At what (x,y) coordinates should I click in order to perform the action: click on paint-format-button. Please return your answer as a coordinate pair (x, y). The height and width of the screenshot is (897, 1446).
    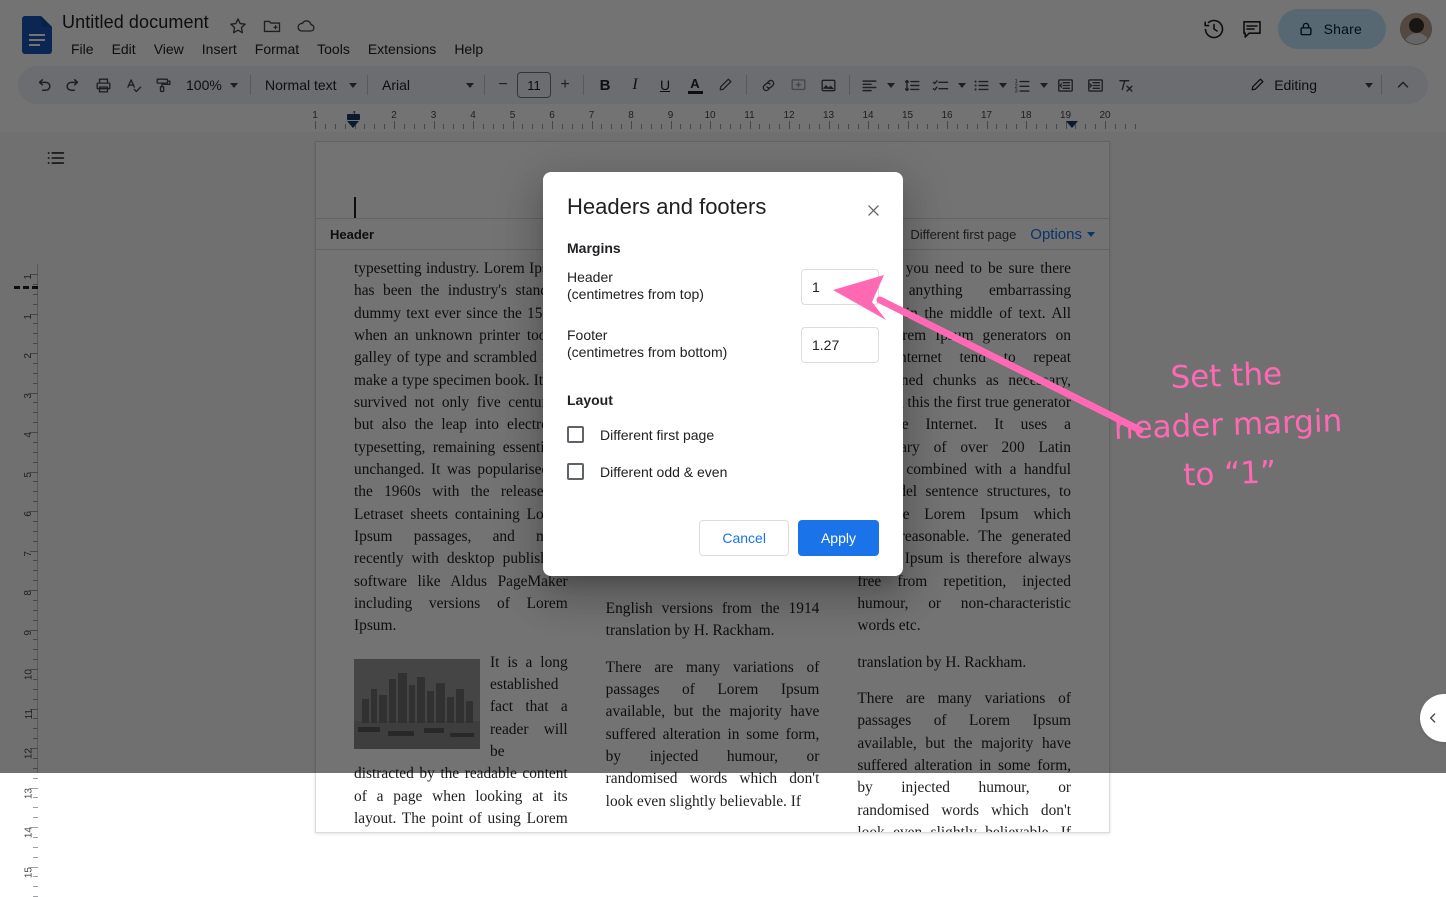
    Looking at the image, I should click on (163, 85).